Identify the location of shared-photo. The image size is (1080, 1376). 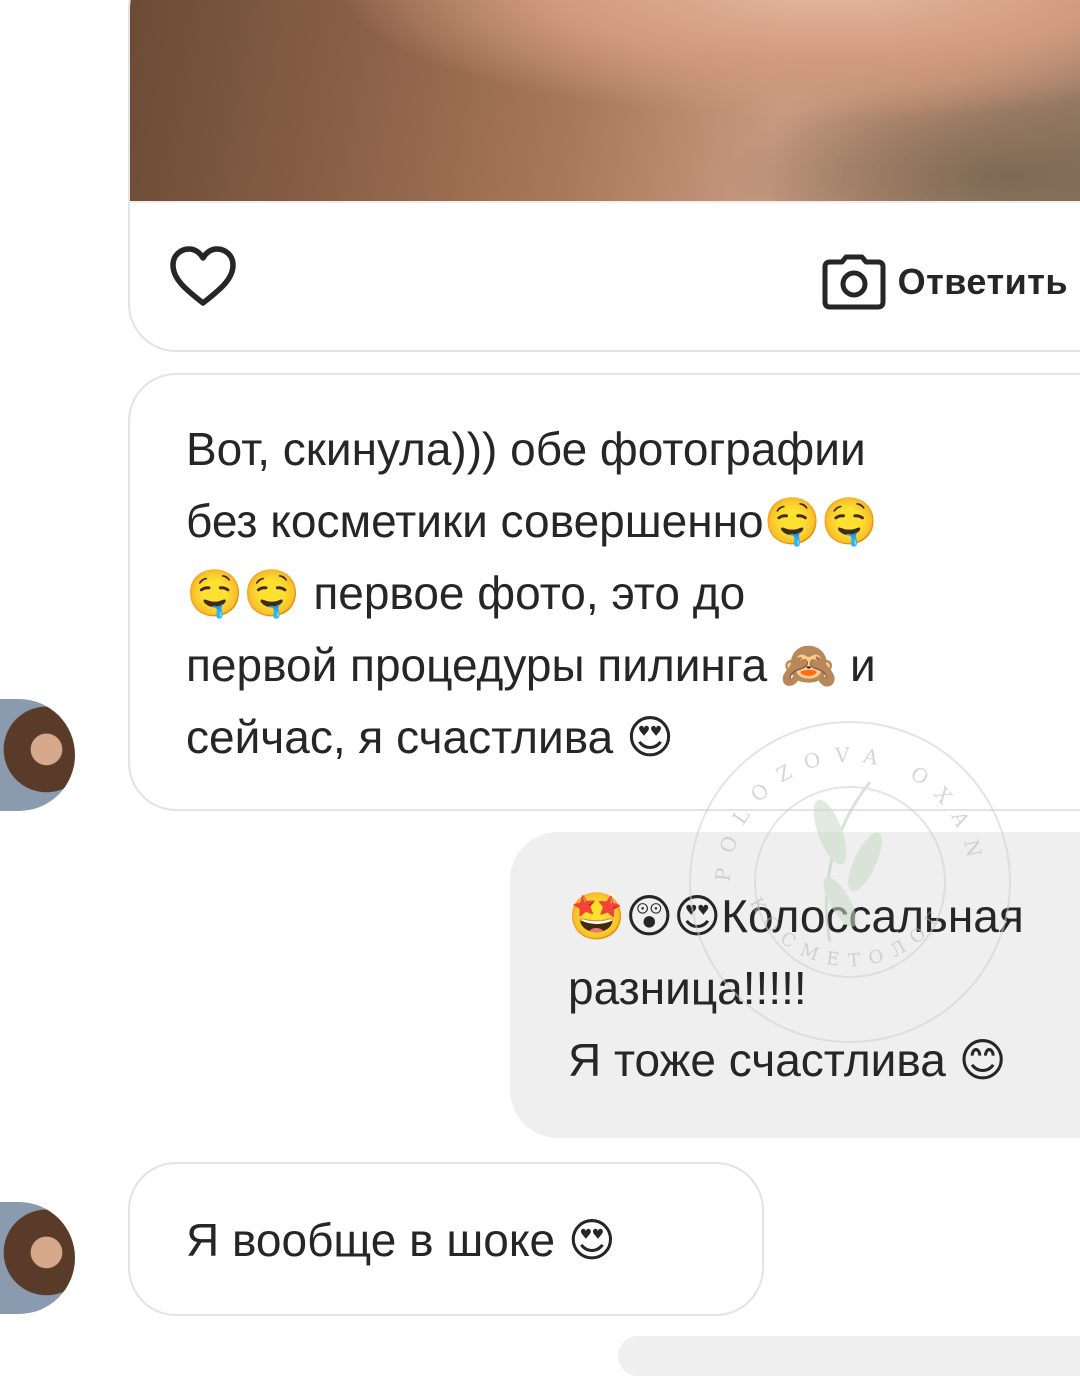
(605, 100).